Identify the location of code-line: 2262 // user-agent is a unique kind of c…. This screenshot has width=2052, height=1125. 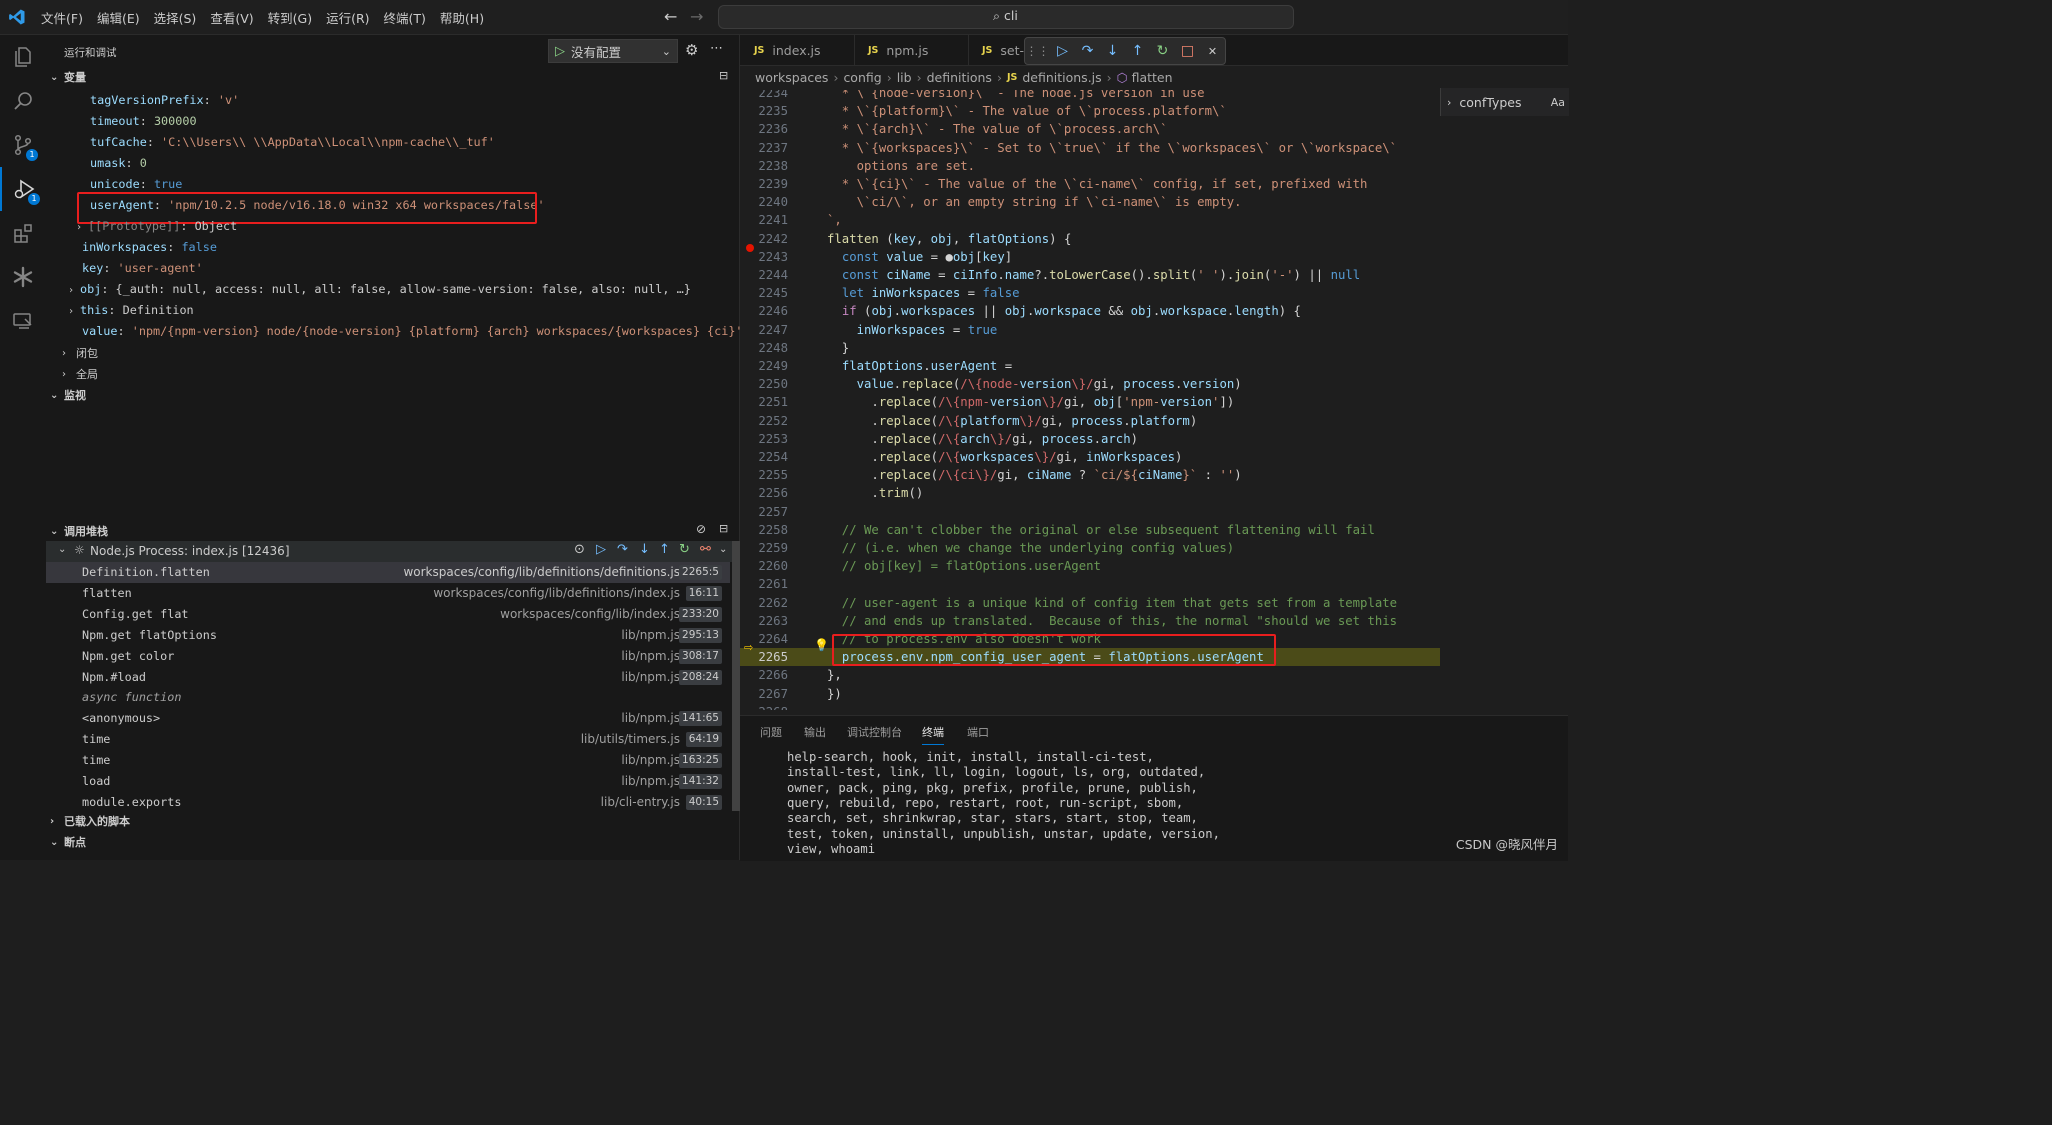
(1090, 603).